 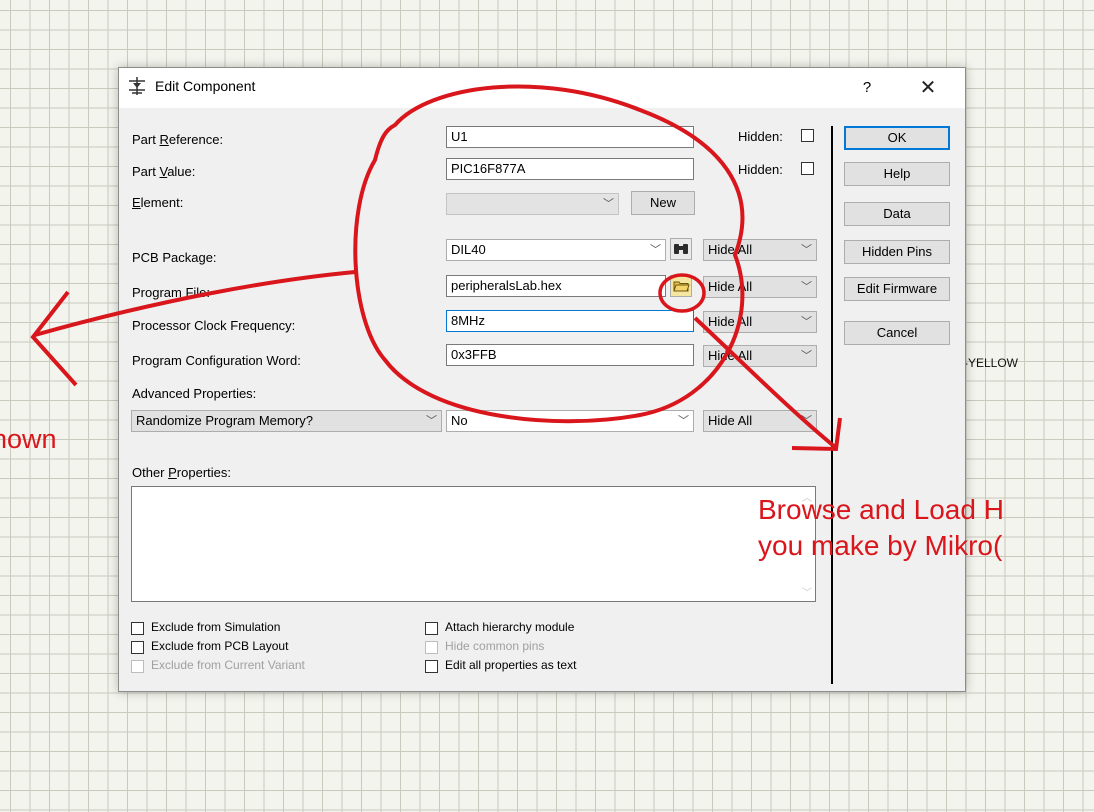 I want to click on part-value-label: Part Value:, so click(x=164, y=171).